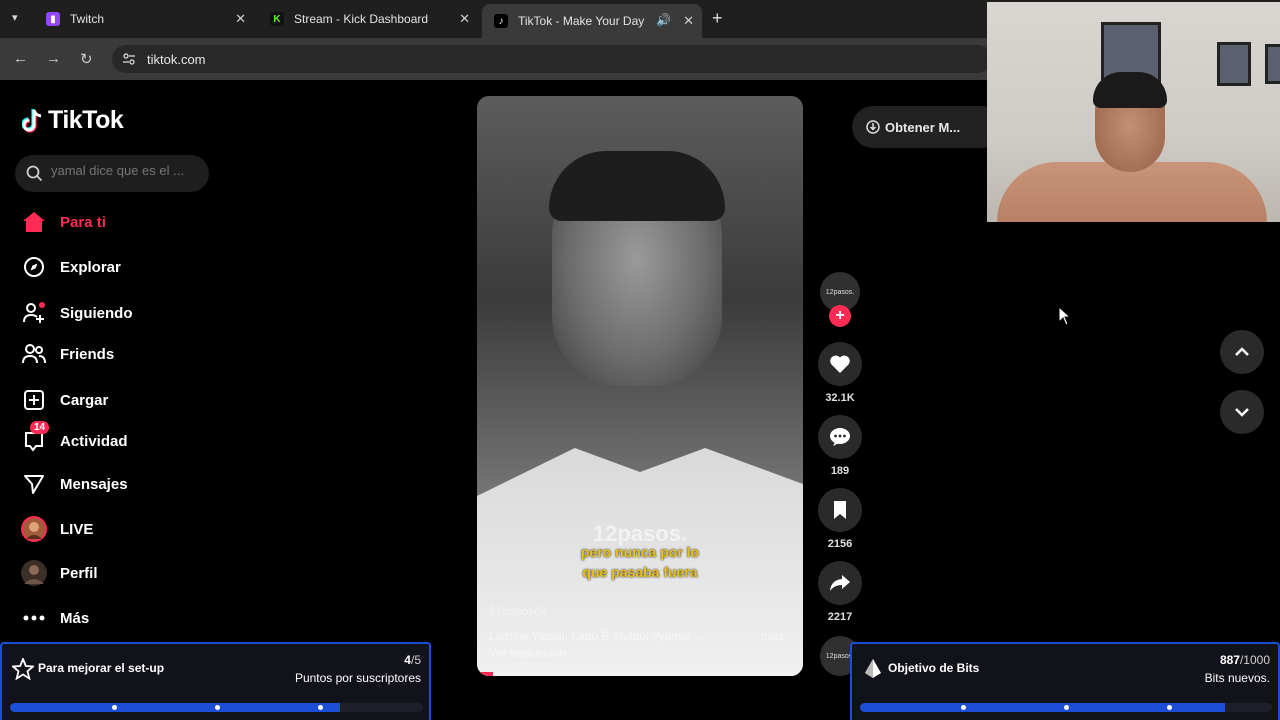 This screenshot has width=1280, height=720. Describe the element at coordinates (1065, 681) in the screenshot. I see `bits-goal-widget: Objetivo de Bits 887/1000 Bits nuevos.` at that location.